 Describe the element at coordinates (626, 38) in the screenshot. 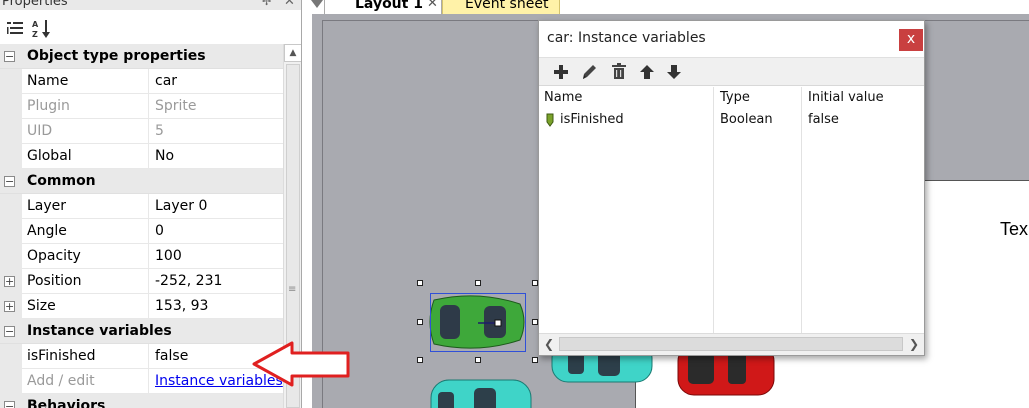

I see `dialog-title: car: Instance variables` at that location.